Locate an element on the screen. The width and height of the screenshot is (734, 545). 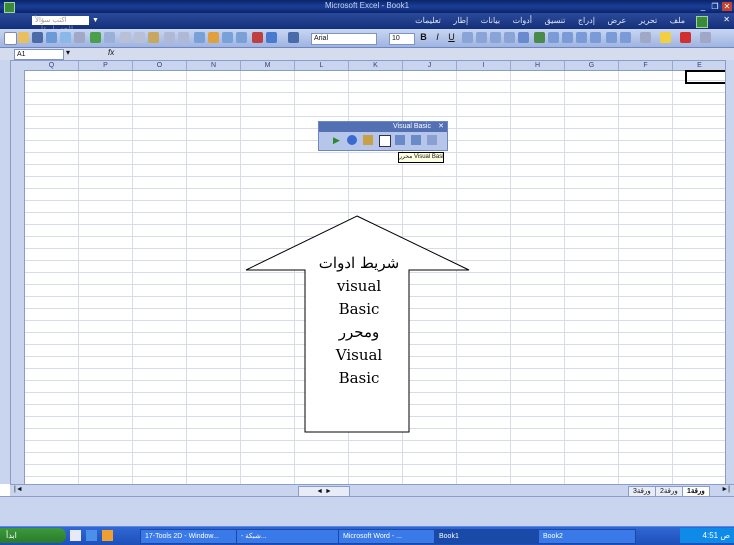
column-header: N is located at coordinates (214, 65).